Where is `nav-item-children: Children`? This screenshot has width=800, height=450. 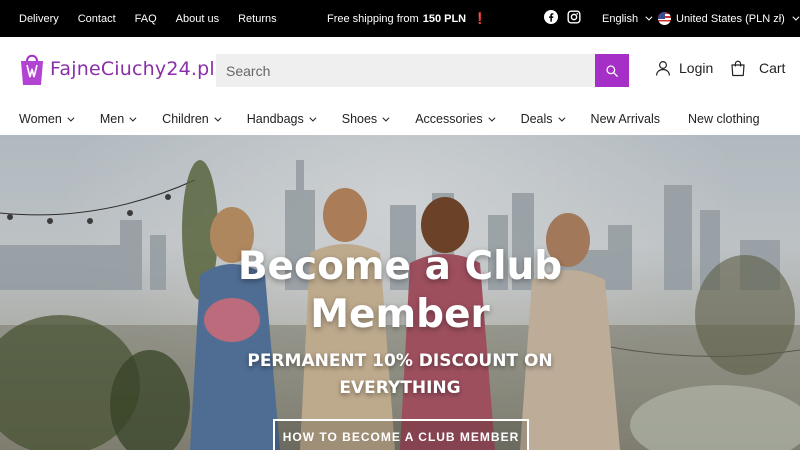 nav-item-children: Children is located at coordinates (192, 119).